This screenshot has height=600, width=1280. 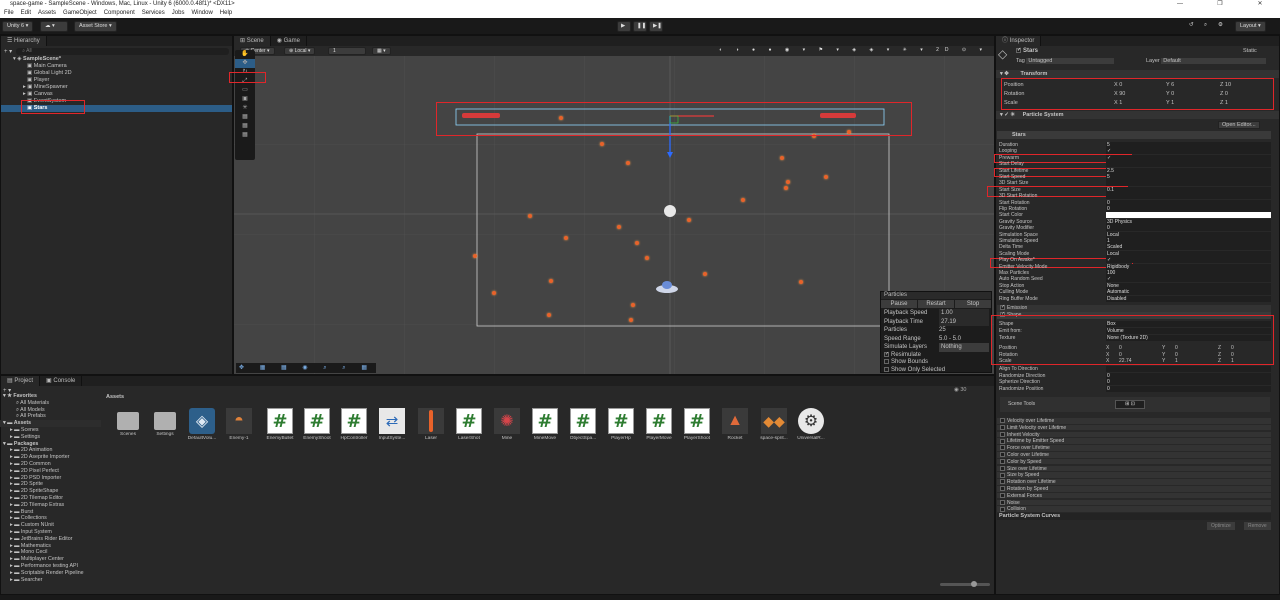 I want to click on module-rotation-over-lifetime-checkbox, so click(x=1002, y=482).